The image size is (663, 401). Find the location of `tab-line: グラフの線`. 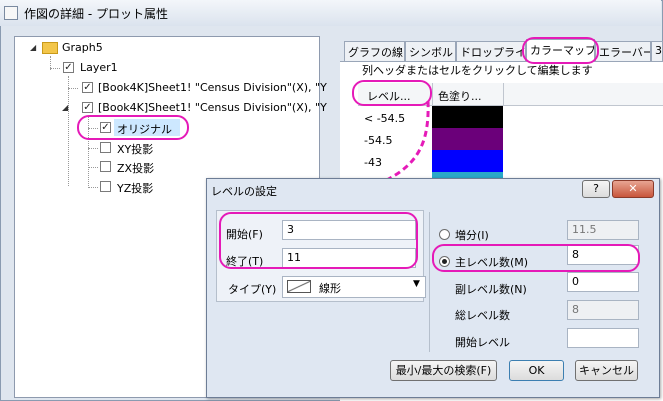

tab-line: グラフの線 is located at coordinates (374, 51).